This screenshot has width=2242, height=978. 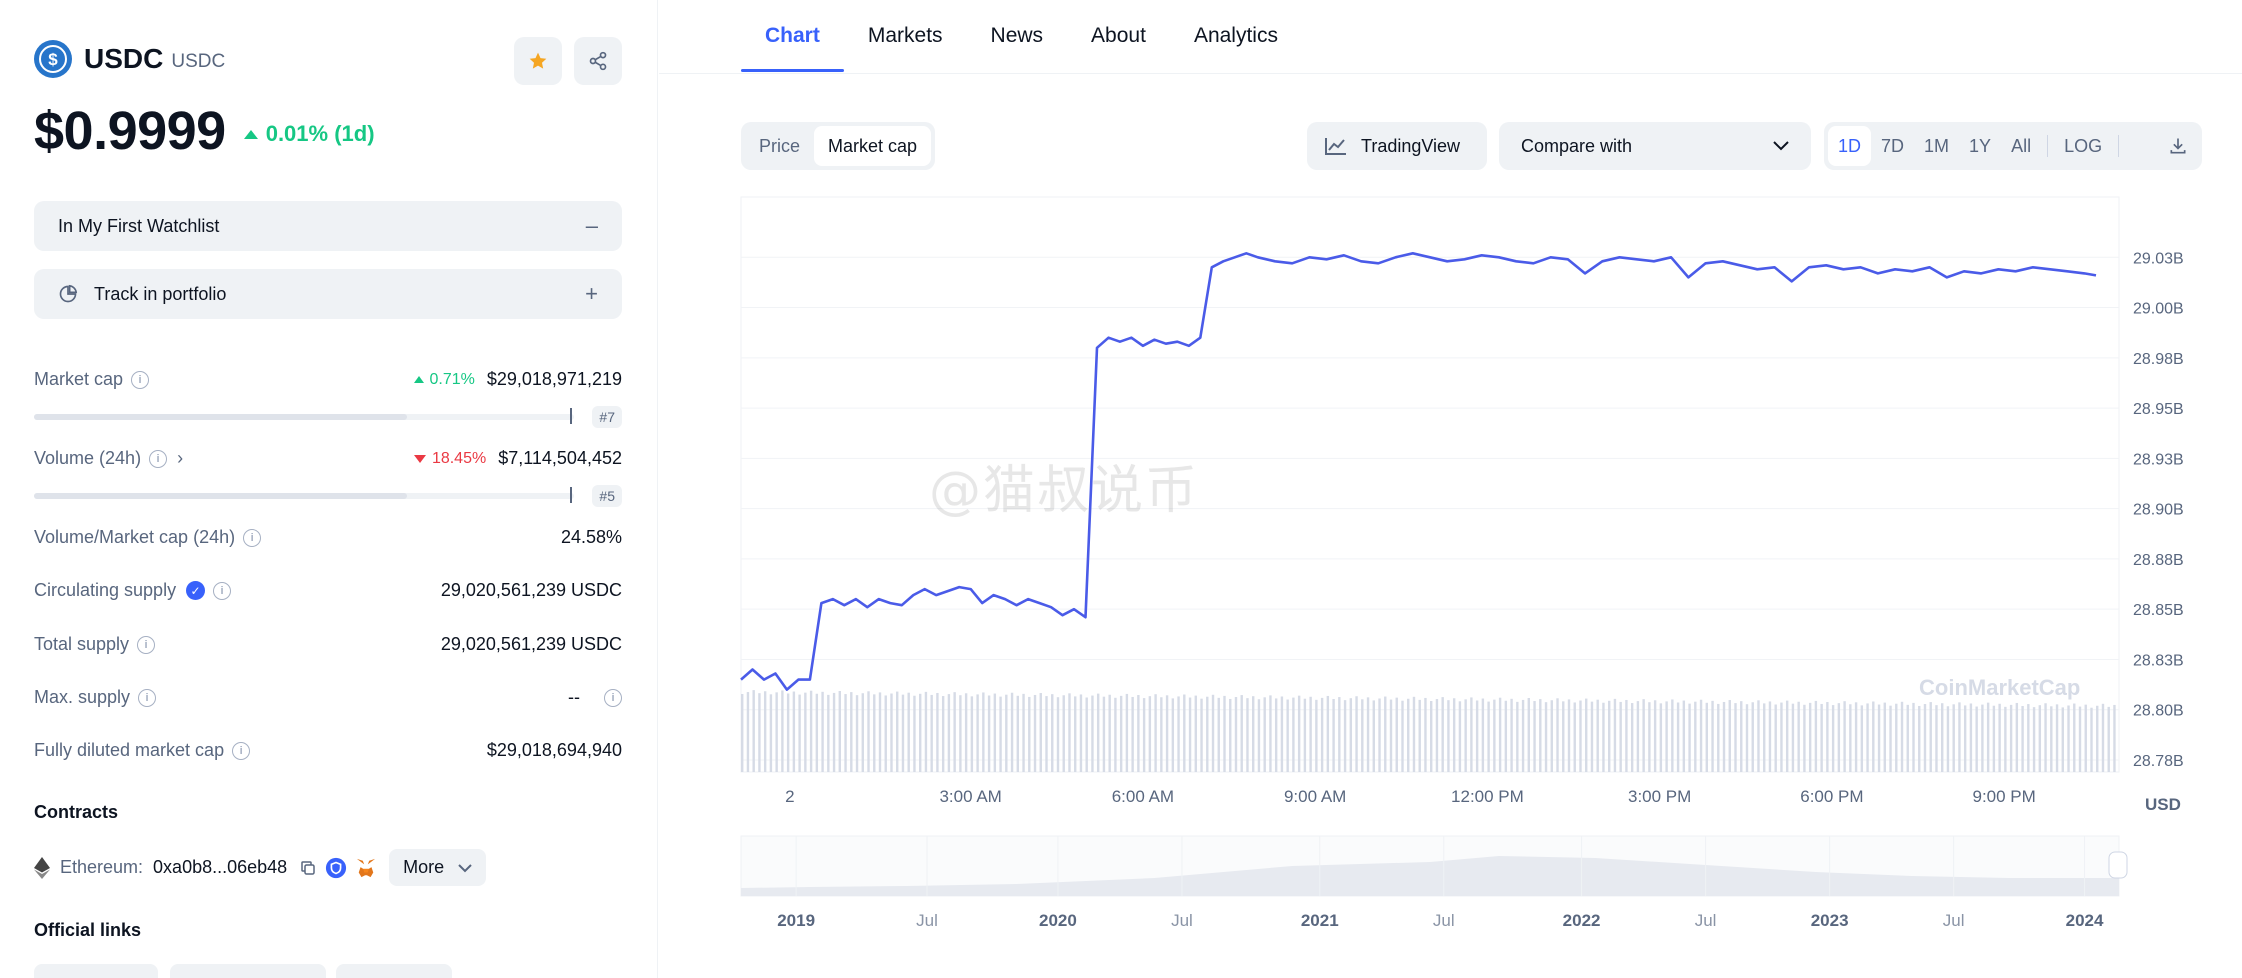 I want to click on tradingview-button: TradingView, so click(x=1397, y=146).